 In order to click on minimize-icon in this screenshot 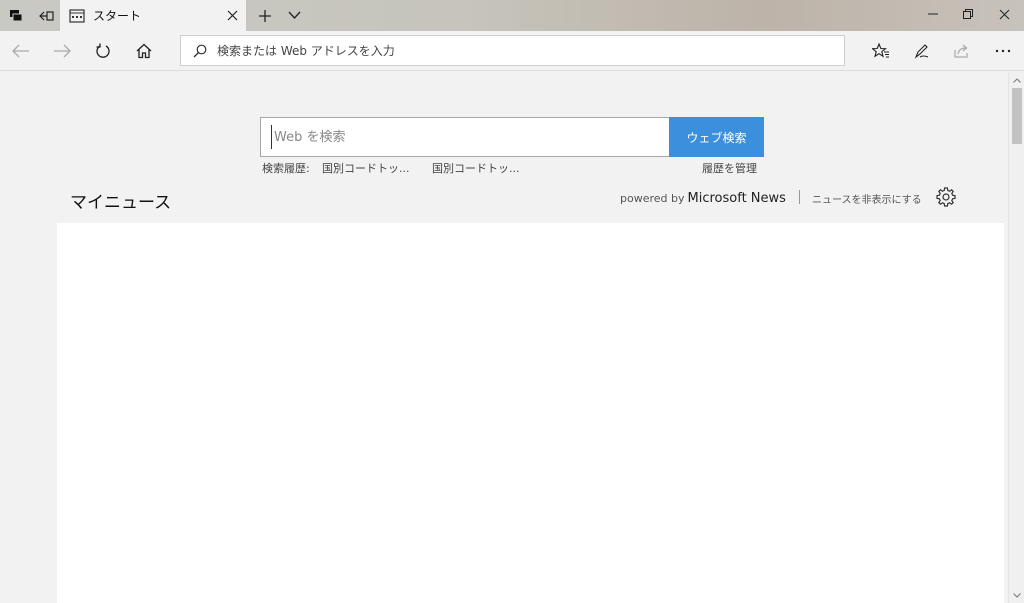, I will do `click(933, 14)`.